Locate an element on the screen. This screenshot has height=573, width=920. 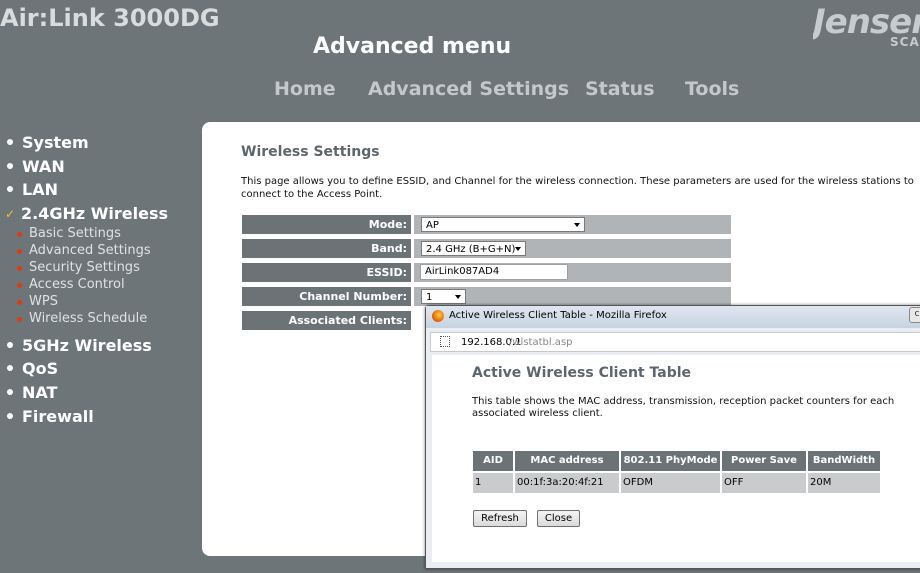
sidebar-item-2-4ghz-wireless: ✓ 2.4GHz Wireless is located at coordinates (86, 213).